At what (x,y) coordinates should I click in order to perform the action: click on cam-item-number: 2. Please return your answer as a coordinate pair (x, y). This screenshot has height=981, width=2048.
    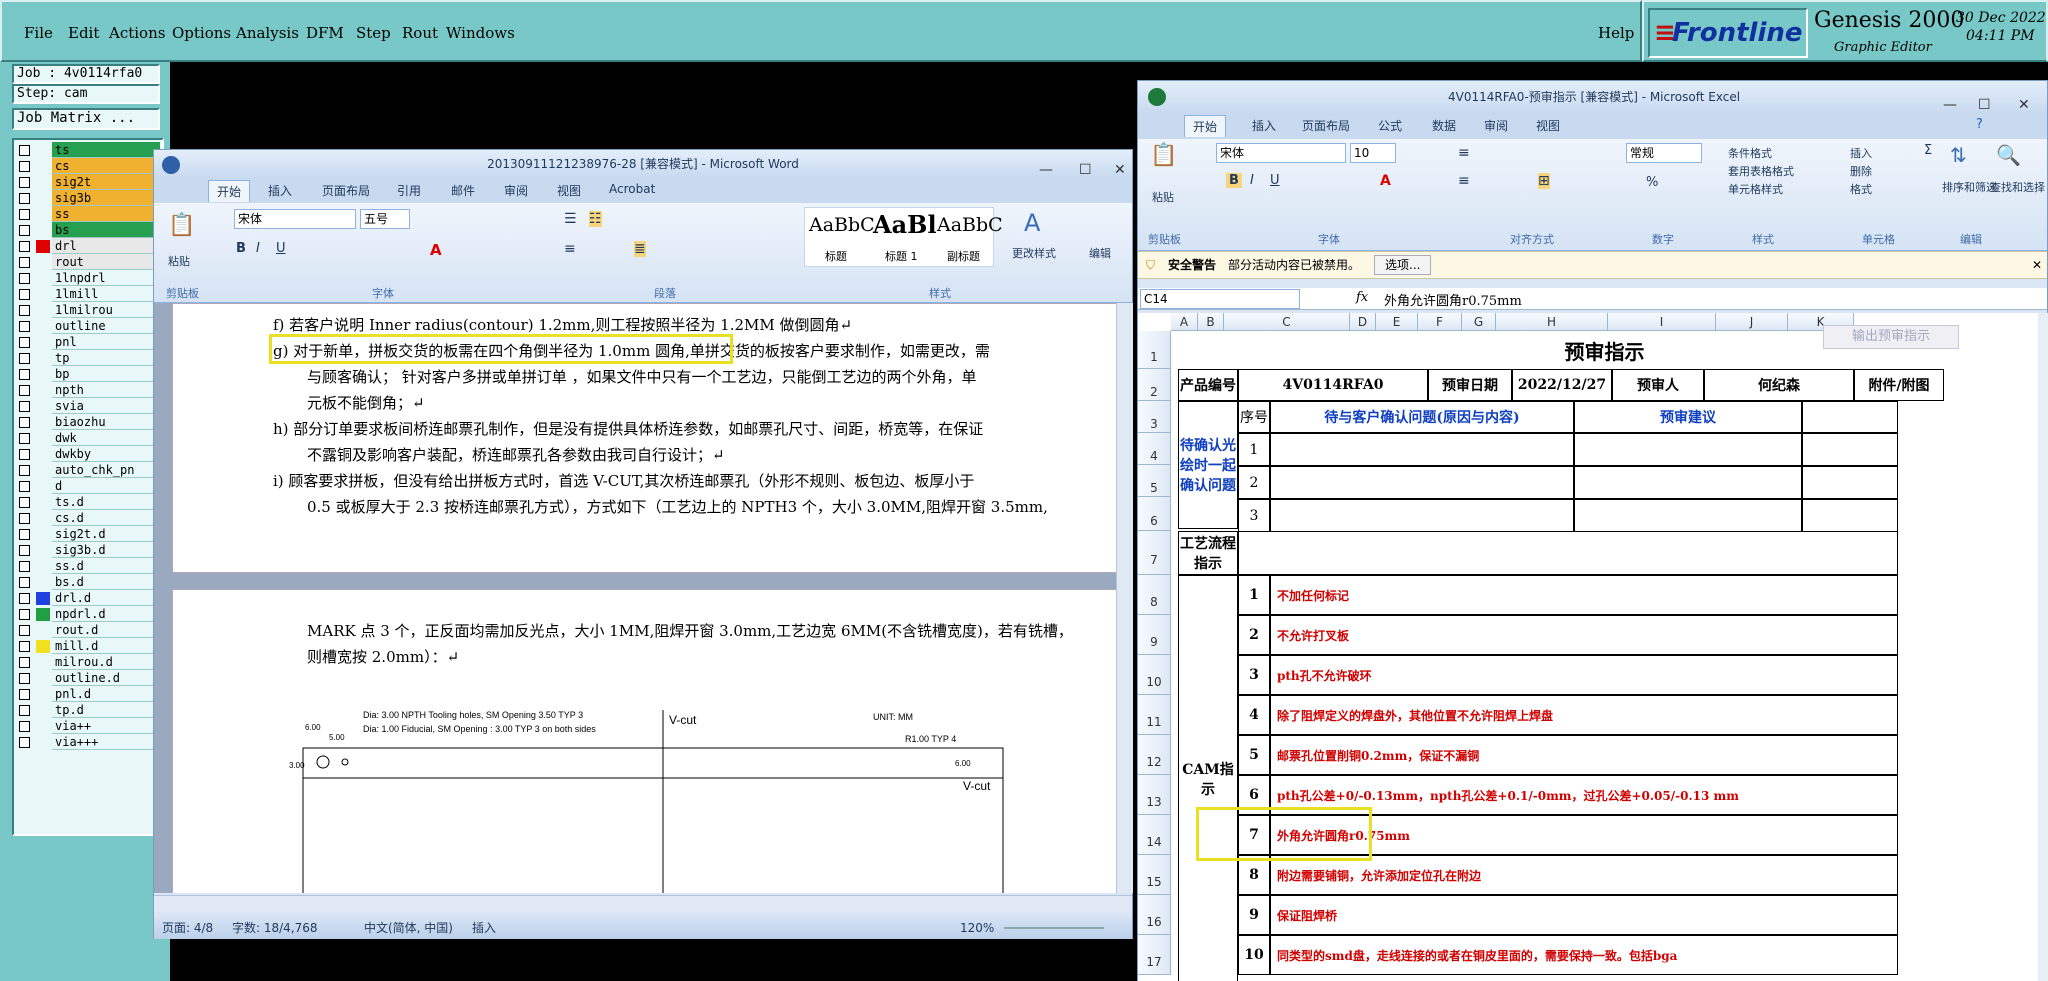
    Looking at the image, I should click on (1254, 635).